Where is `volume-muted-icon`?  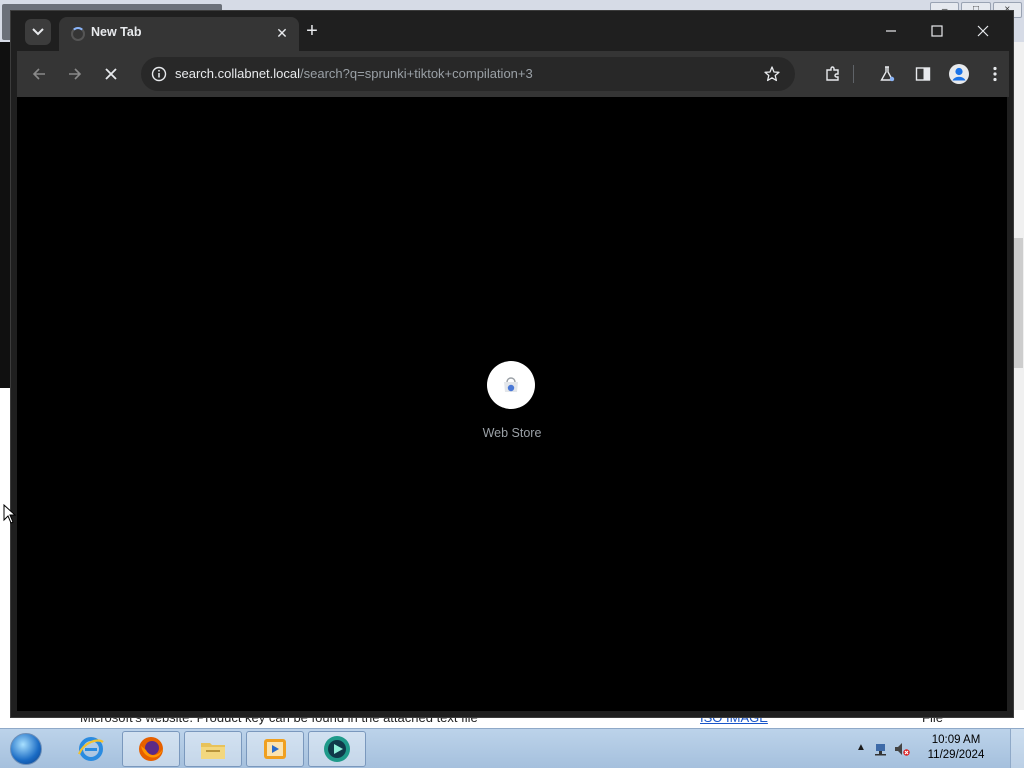
volume-muted-icon is located at coordinates (902, 749).